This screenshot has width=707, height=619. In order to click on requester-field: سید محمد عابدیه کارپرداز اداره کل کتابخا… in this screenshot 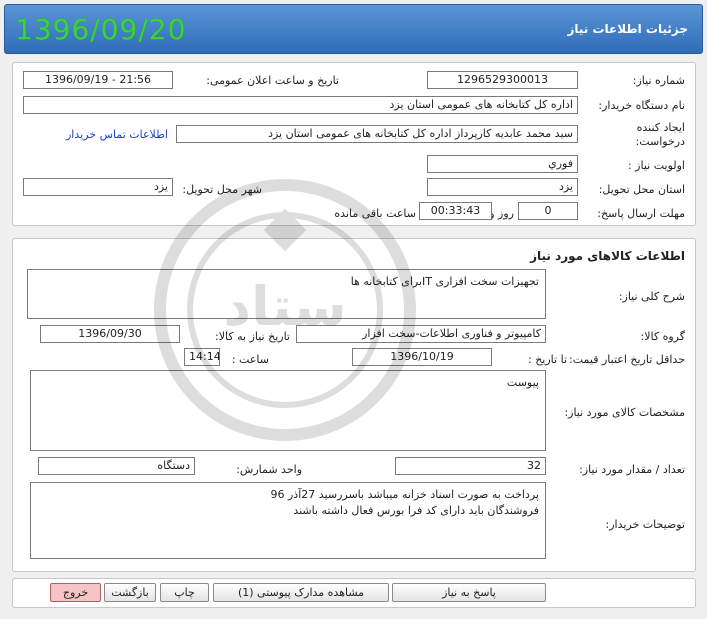, I will do `click(377, 134)`.